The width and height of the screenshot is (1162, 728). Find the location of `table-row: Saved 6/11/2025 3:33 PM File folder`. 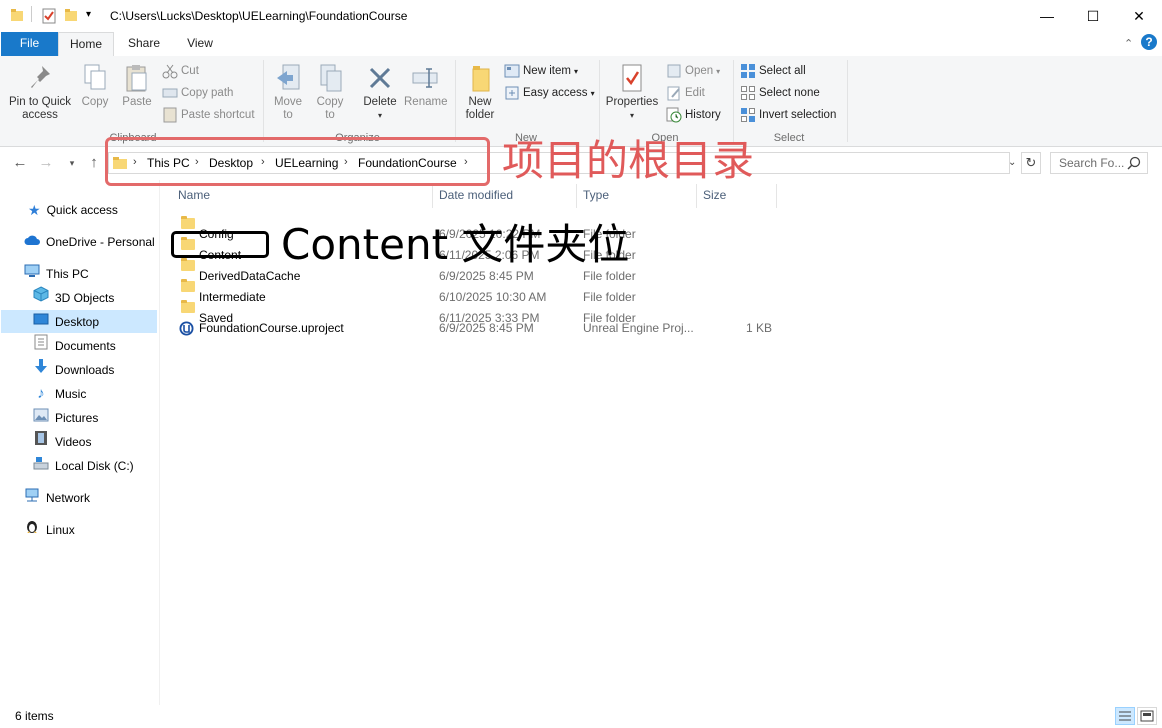

table-row: Saved 6/11/2025 3:33 PM File folder is located at coordinates (472, 311).